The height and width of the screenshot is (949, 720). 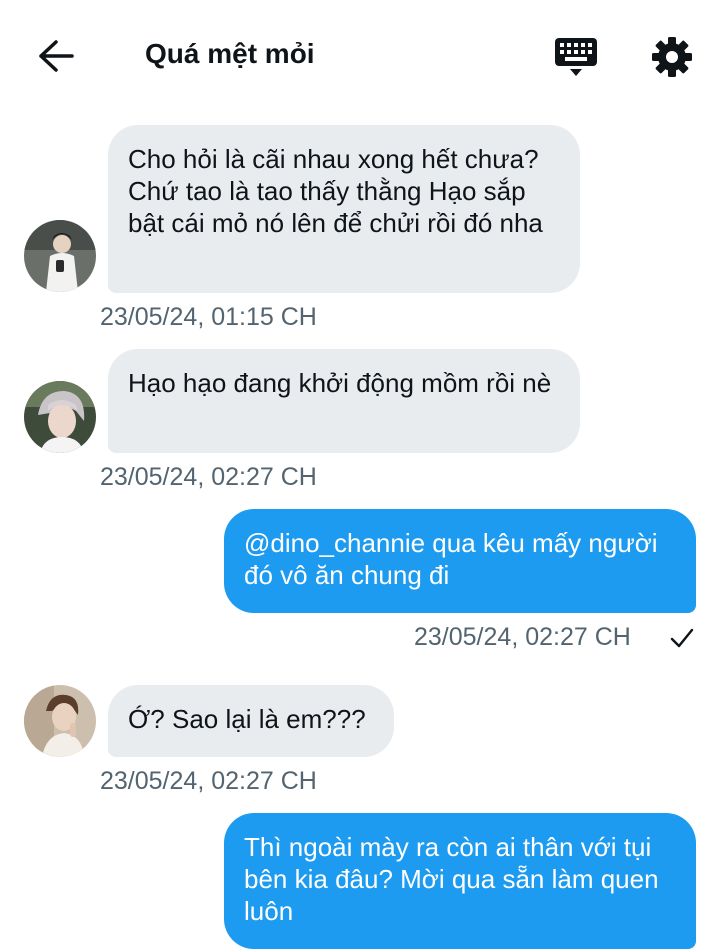 I want to click on chat-header: Quá mệt mỏi, so click(x=360, y=55).